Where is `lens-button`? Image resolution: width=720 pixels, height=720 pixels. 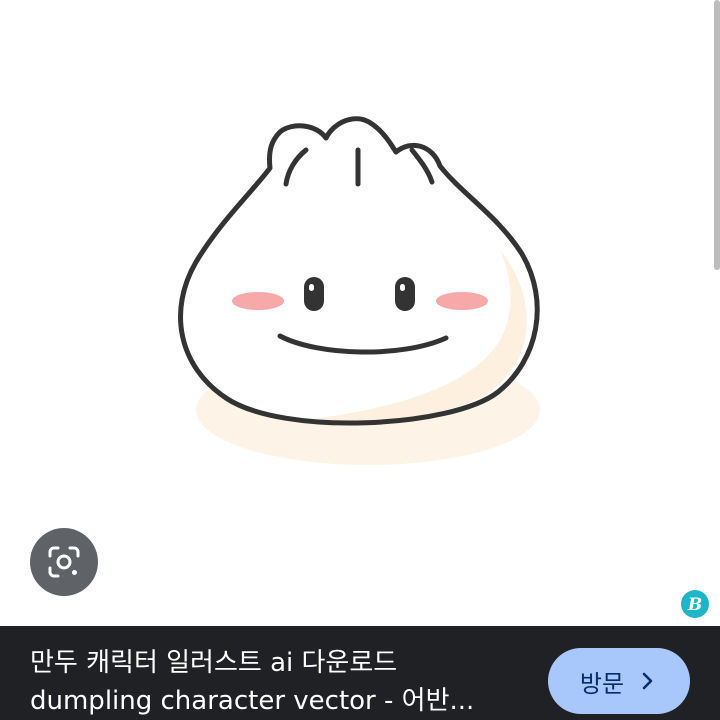 lens-button is located at coordinates (64, 562).